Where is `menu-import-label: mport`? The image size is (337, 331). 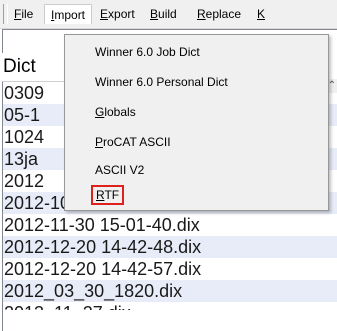 menu-import-label: mport is located at coordinates (70, 15).